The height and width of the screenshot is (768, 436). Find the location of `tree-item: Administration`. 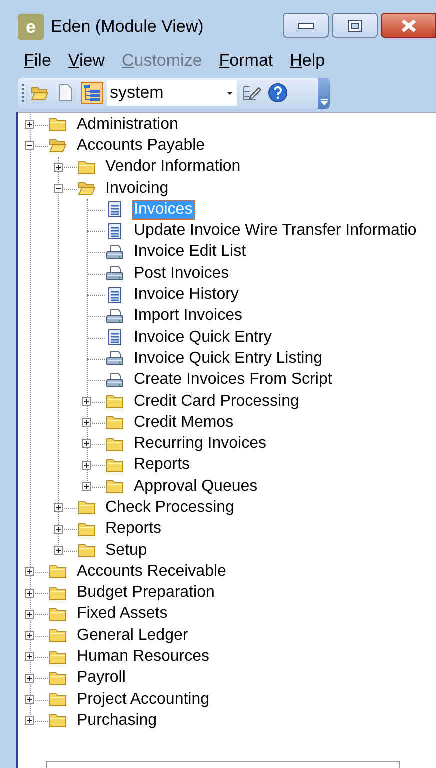

tree-item: Administration is located at coordinates (127, 124).